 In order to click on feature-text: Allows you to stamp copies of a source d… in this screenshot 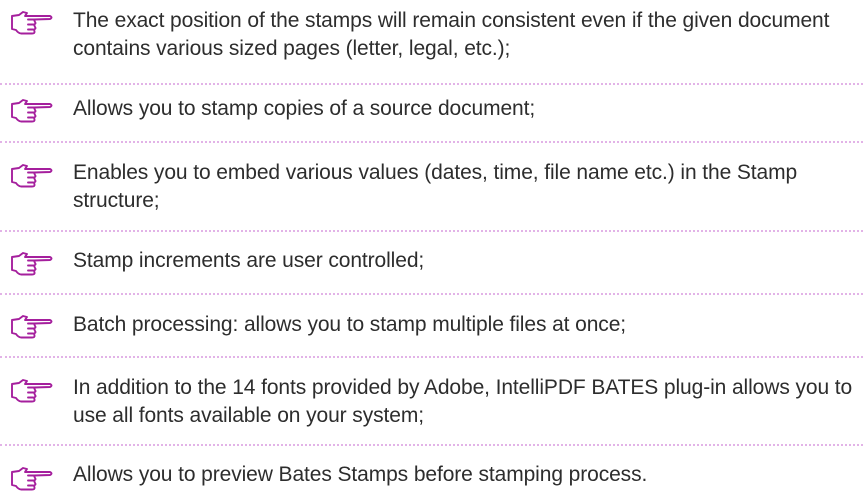, I will do `click(304, 108)`.